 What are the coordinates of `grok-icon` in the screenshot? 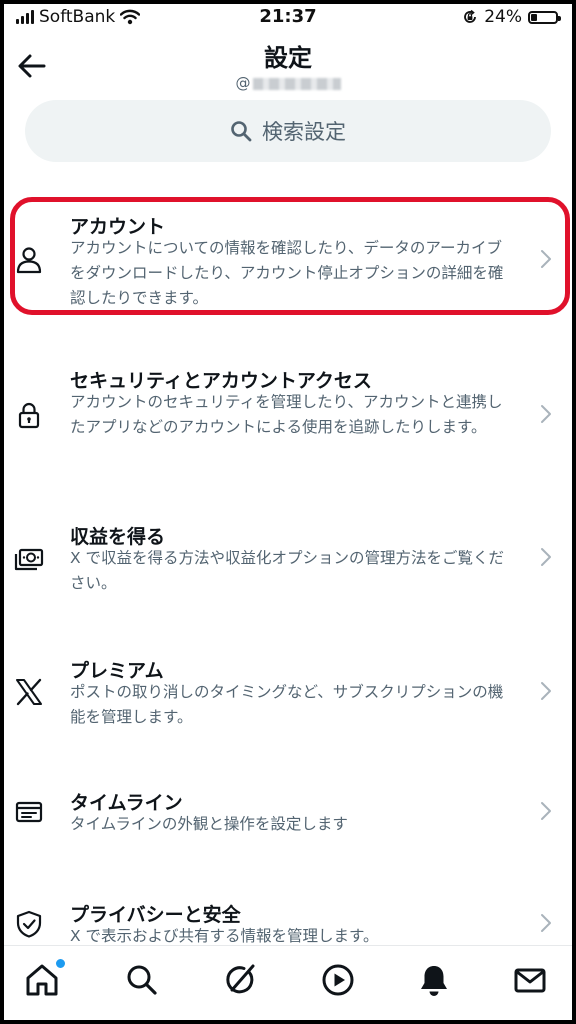 It's located at (240, 980).